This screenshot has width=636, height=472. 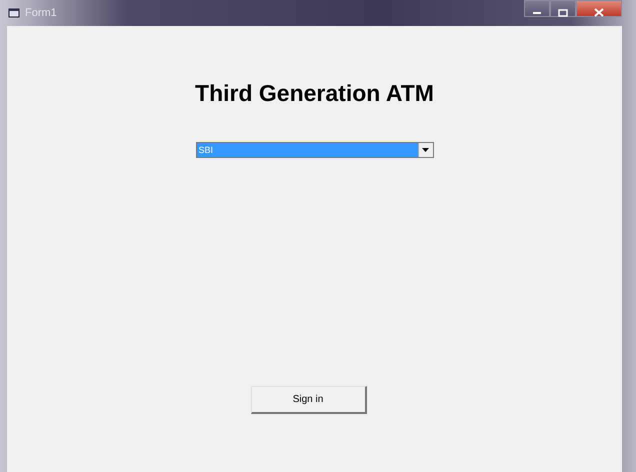 I want to click on maximize-icon, so click(x=563, y=12).